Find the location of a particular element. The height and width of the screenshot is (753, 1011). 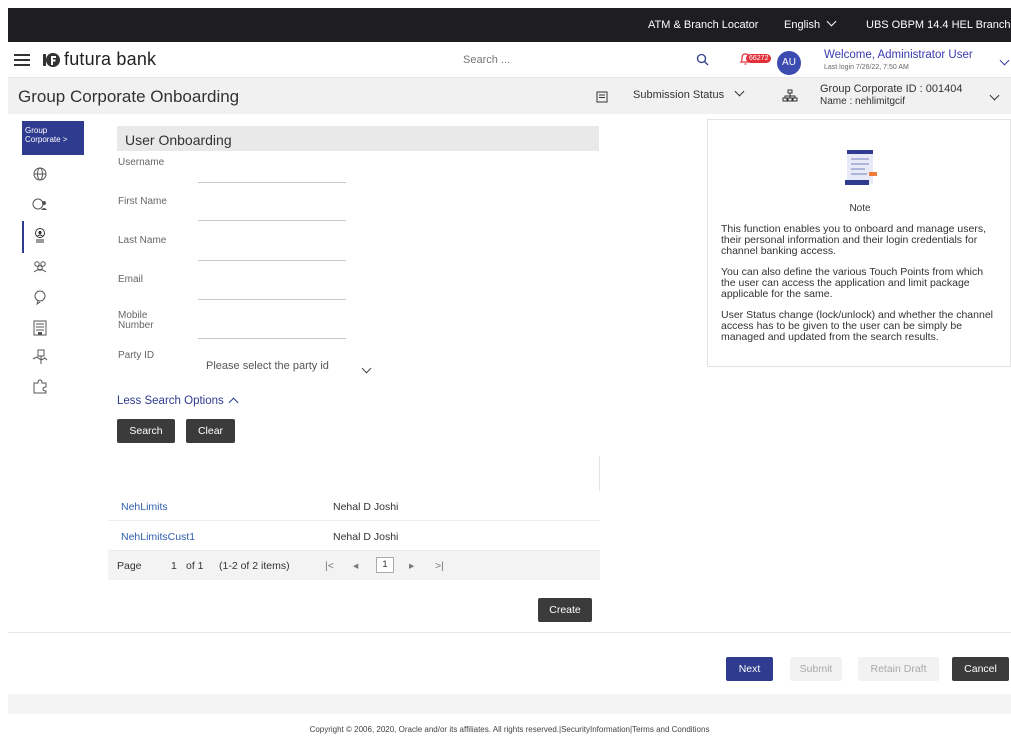

document-icon is located at coordinates (602, 97).